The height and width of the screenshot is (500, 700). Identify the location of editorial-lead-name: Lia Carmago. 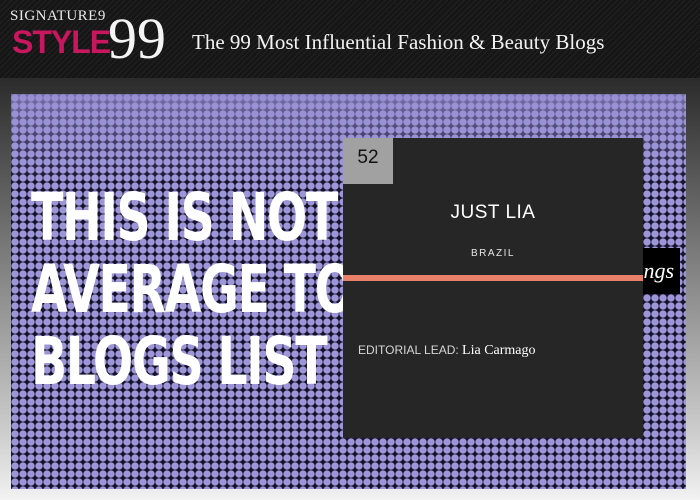
(499, 350).